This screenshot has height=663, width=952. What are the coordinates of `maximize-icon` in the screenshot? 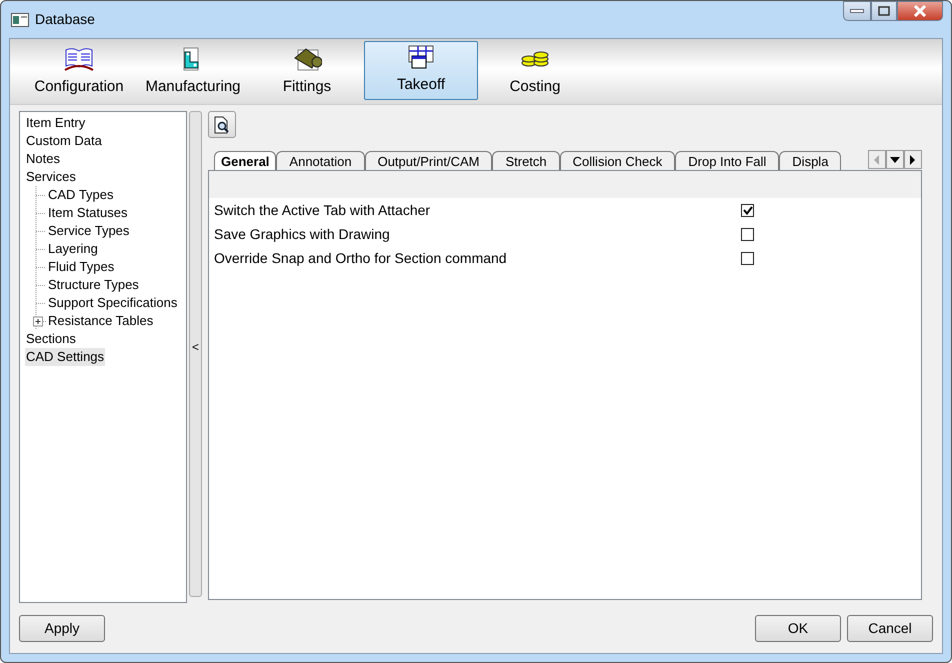 It's located at (884, 11).